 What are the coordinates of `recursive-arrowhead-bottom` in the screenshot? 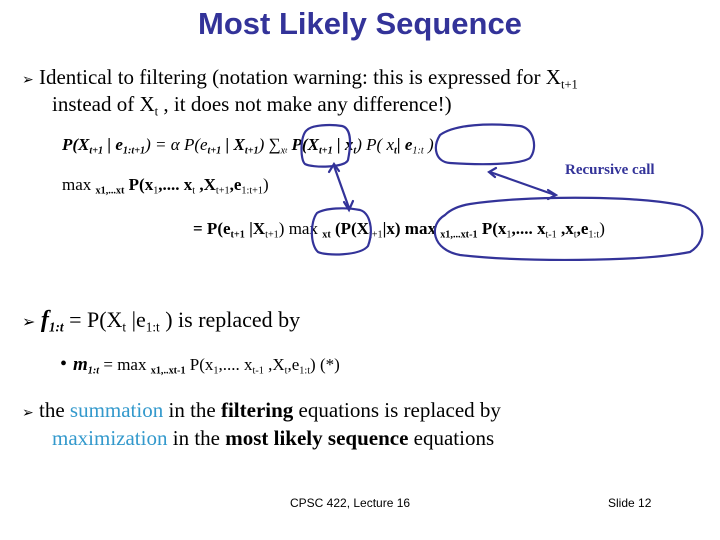 It's located at (552, 194).